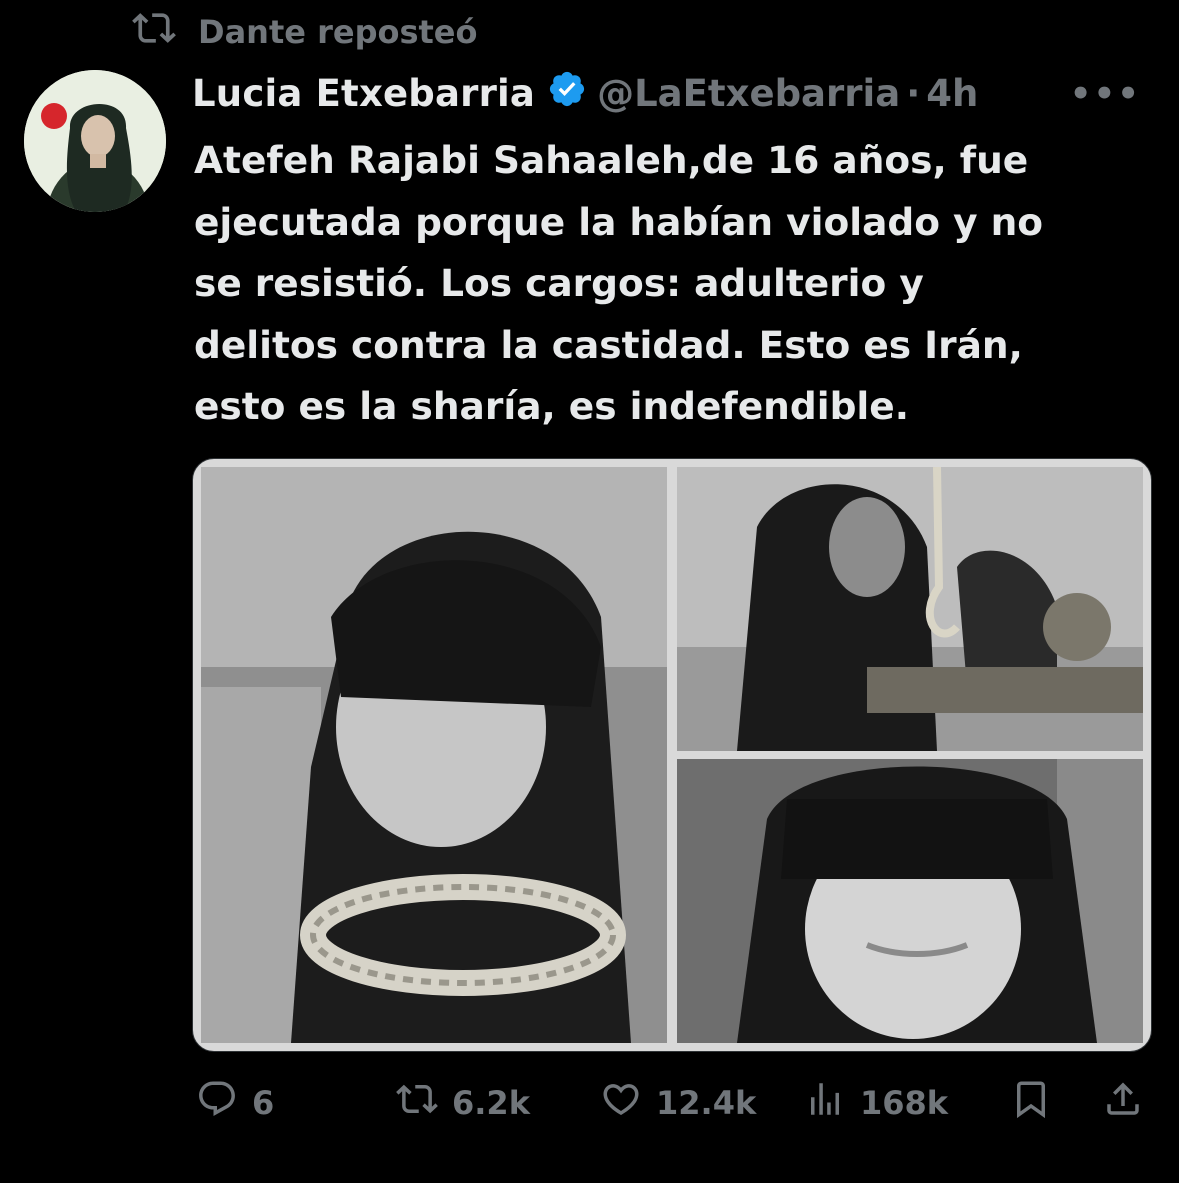 The width and height of the screenshot is (1179, 1183). I want to click on repost-action-icon, so click(417, 1103).